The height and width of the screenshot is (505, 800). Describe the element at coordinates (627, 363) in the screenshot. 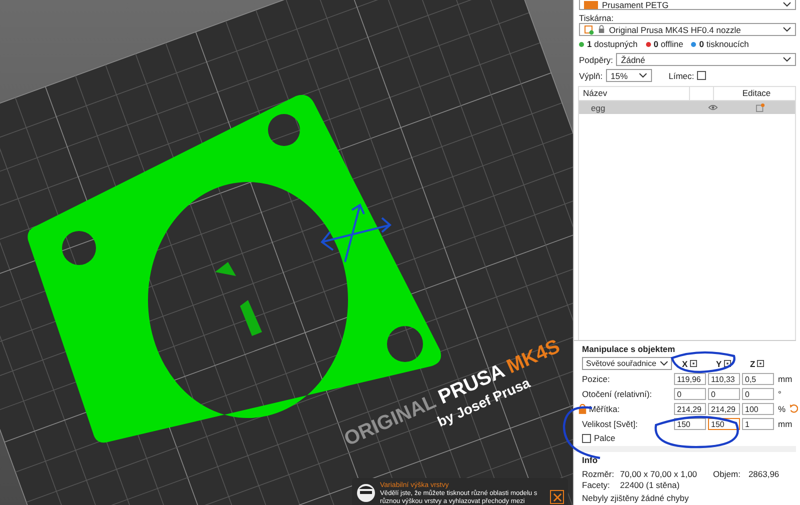

I see `coordinate-combo: Světové souřadnice` at that location.